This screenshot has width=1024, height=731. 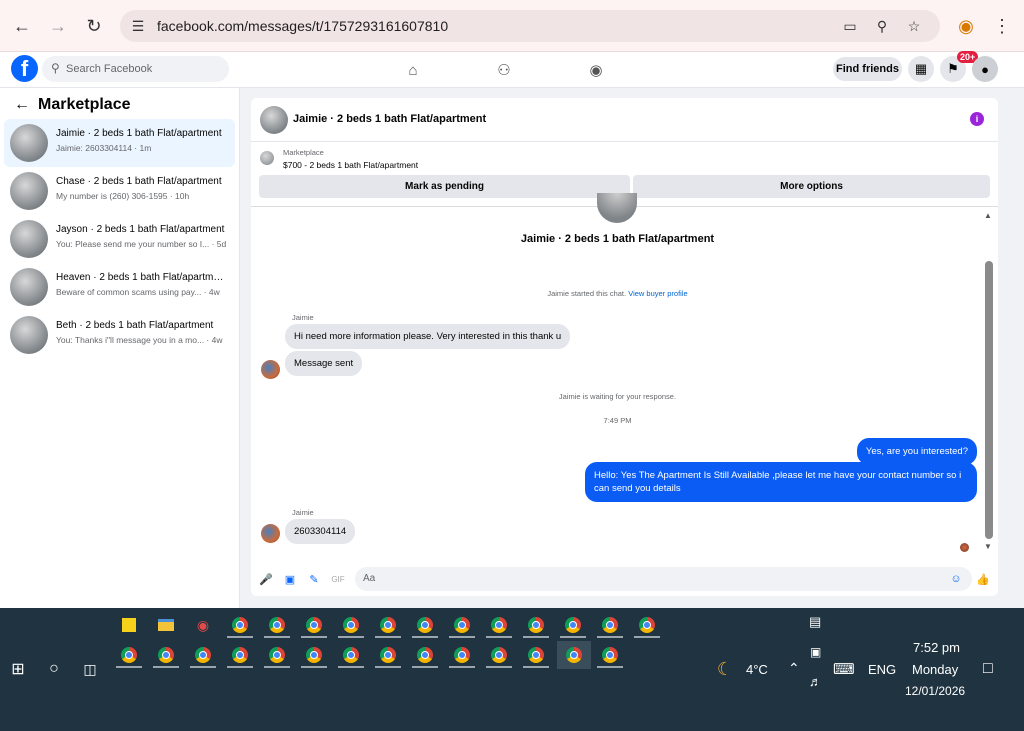 What do you see at coordinates (935, 669) in the screenshot?
I see `clock-day: Monday` at bounding box center [935, 669].